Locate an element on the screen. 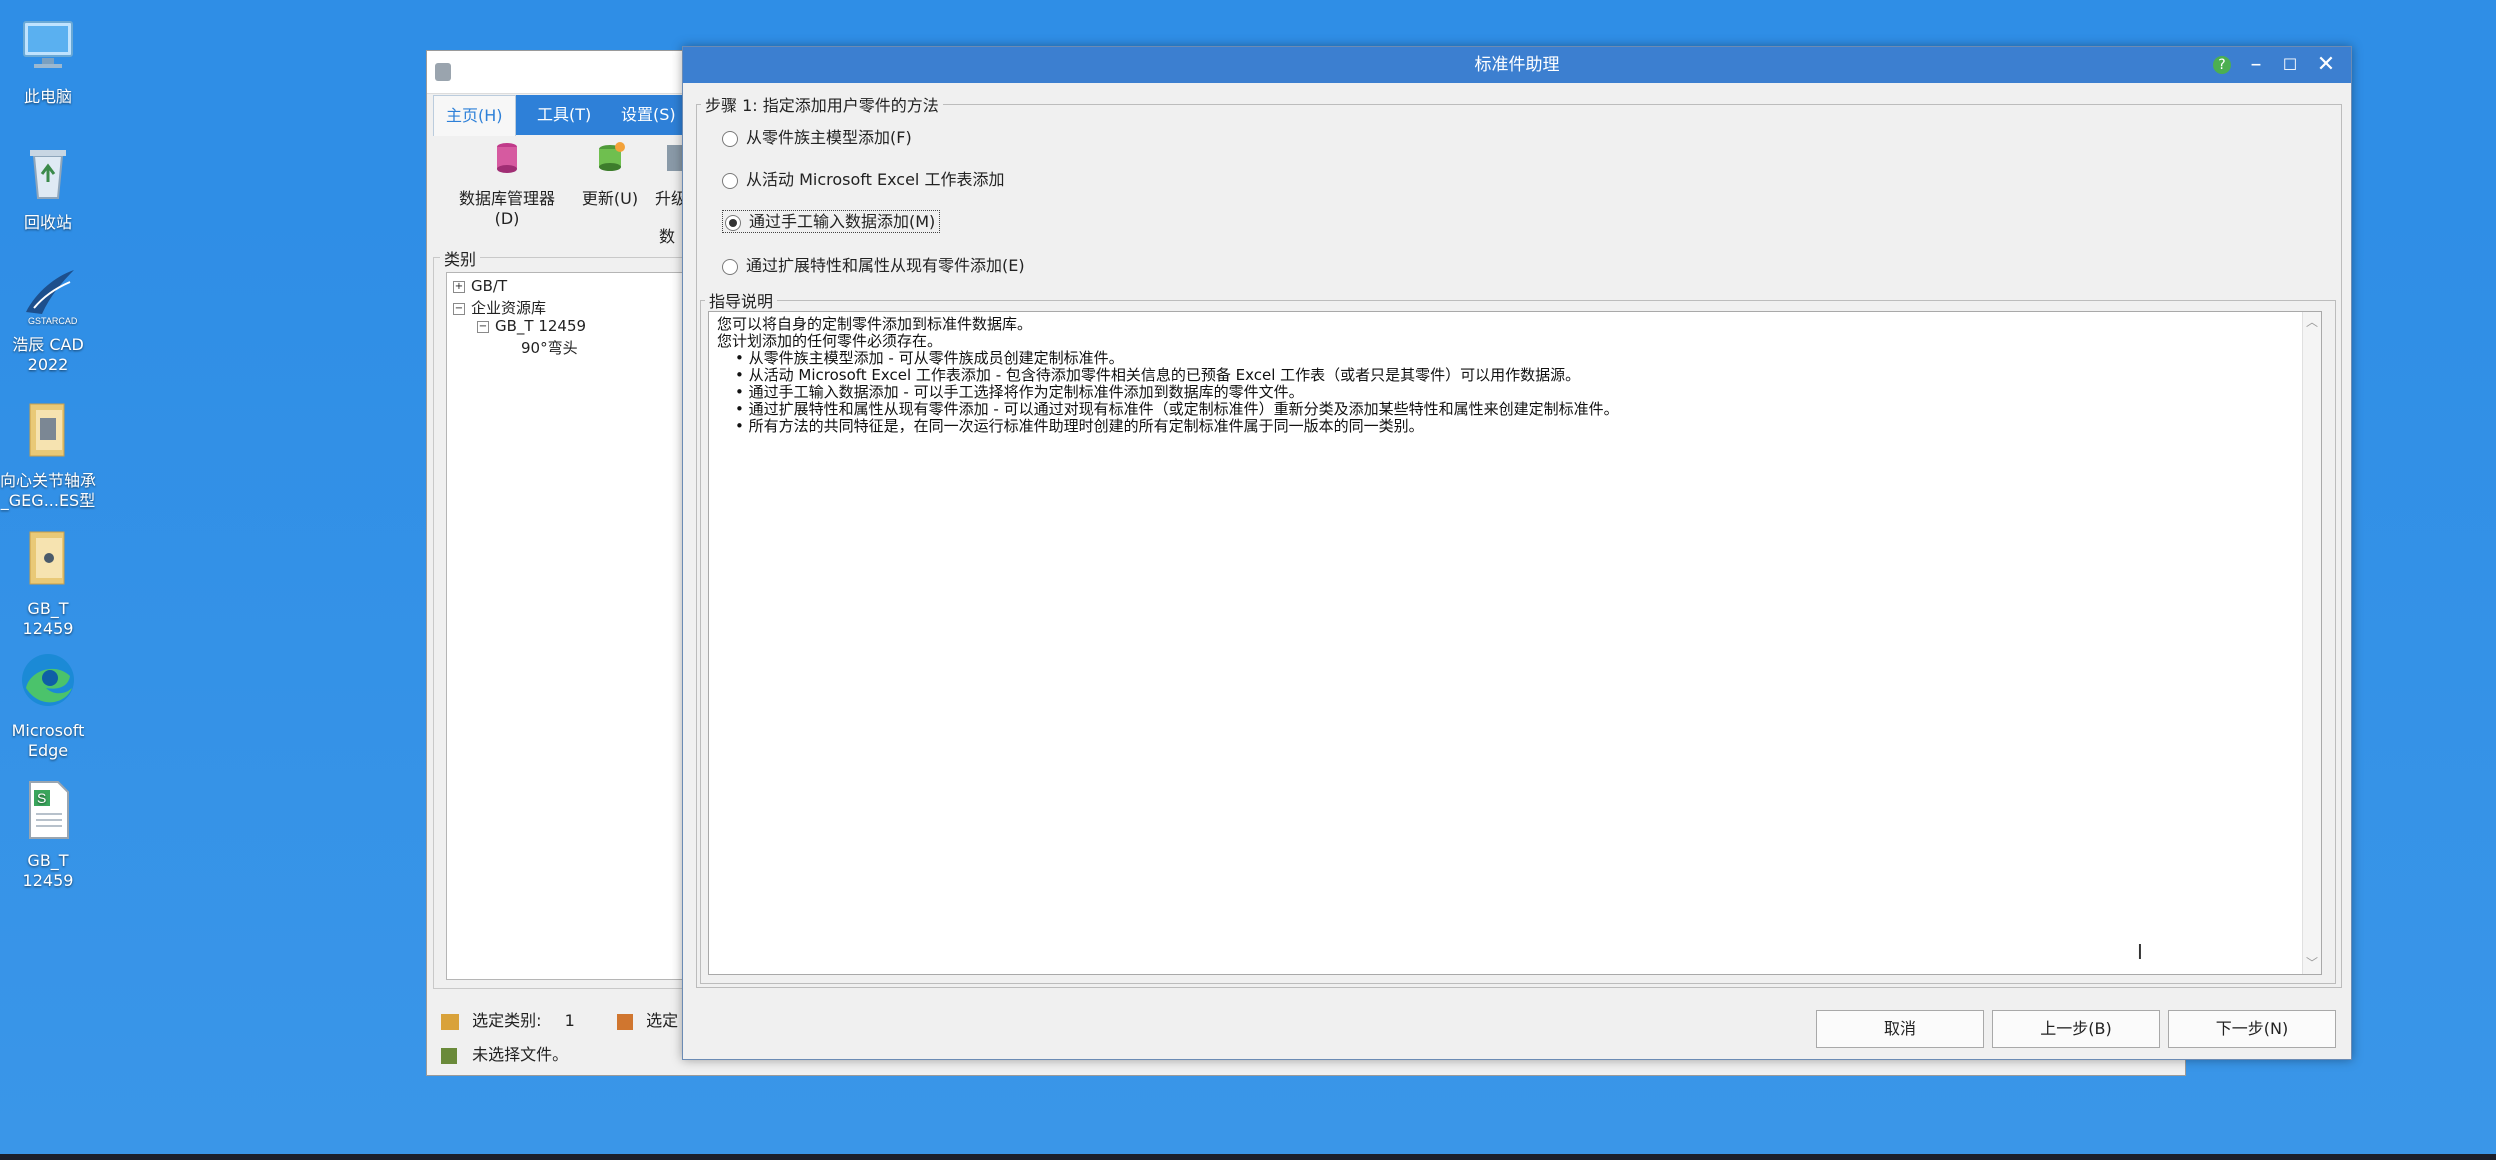 The width and height of the screenshot is (2496, 1160). recycle-bin-icon is located at coordinates (48, 174).